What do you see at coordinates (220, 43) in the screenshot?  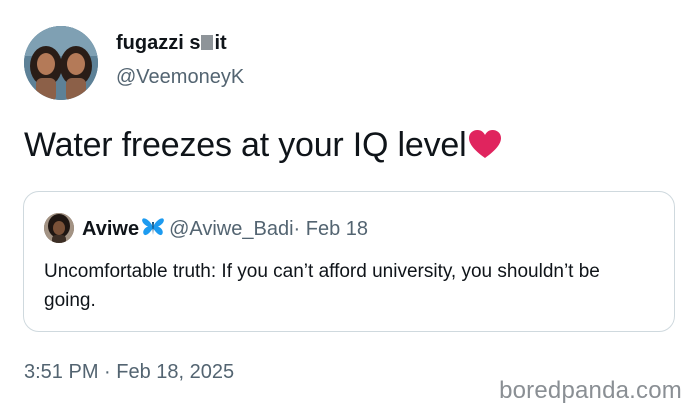 I see `display-name-suffix: it` at bounding box center [220, 43].